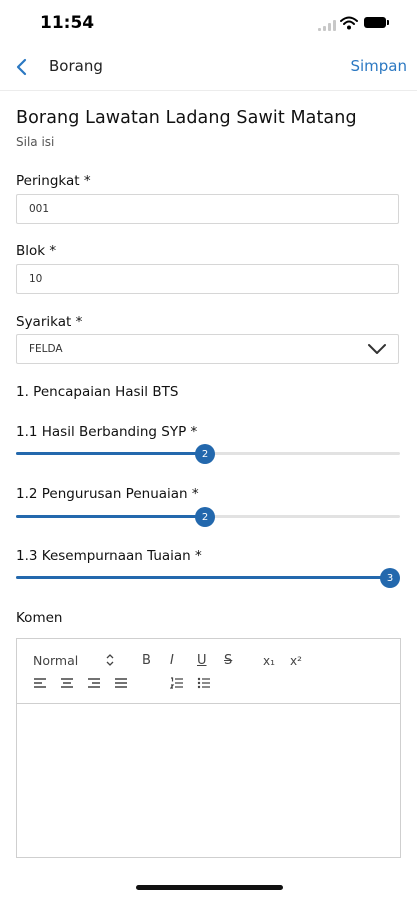  What do you see at coordinates (172, 661) in the screenshot?
I see `italic-button: I` at bounding box center [172, 661].